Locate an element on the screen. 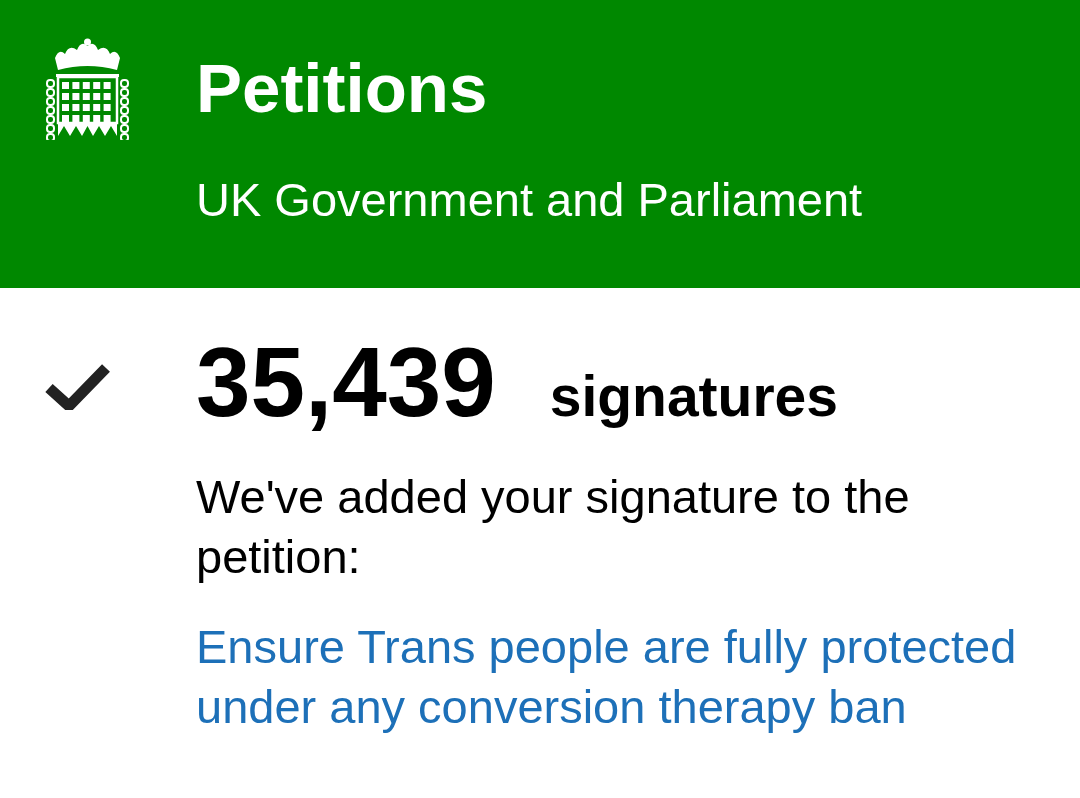  check-icon is located at coordinates (77, 386).